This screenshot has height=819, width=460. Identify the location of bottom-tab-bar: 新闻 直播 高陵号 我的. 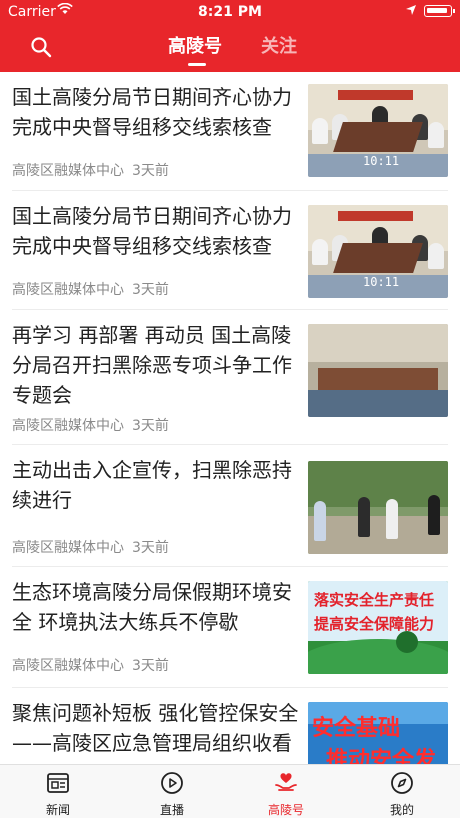
(230, 791).